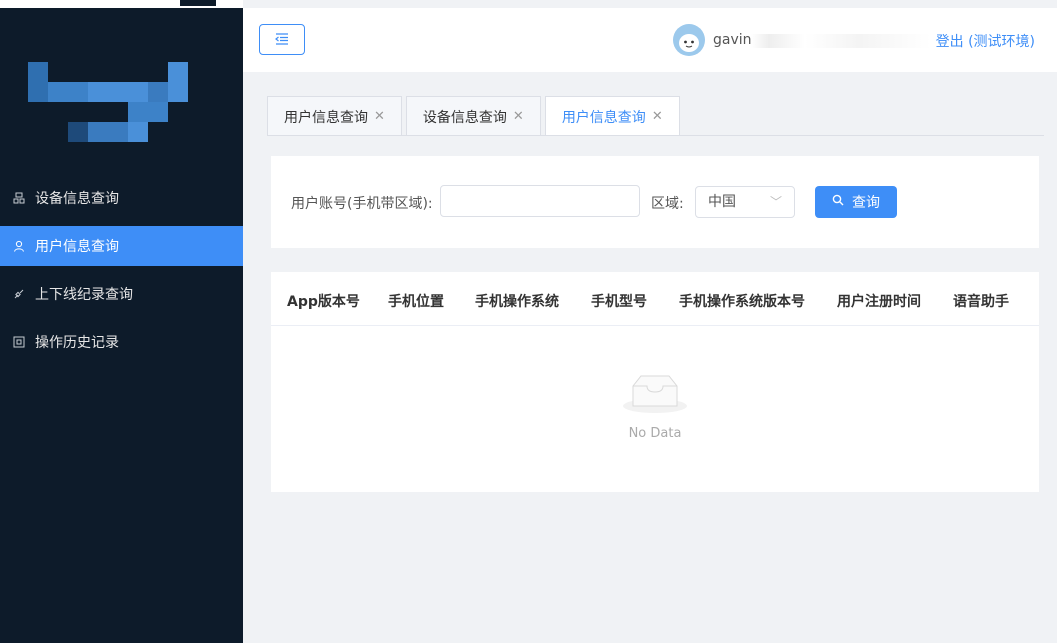 Image resolution: width=1057 pixels, height=643 pixels. I want to click on sidebar-item-online-records: 上下线纪录查询, so click(121, 294).